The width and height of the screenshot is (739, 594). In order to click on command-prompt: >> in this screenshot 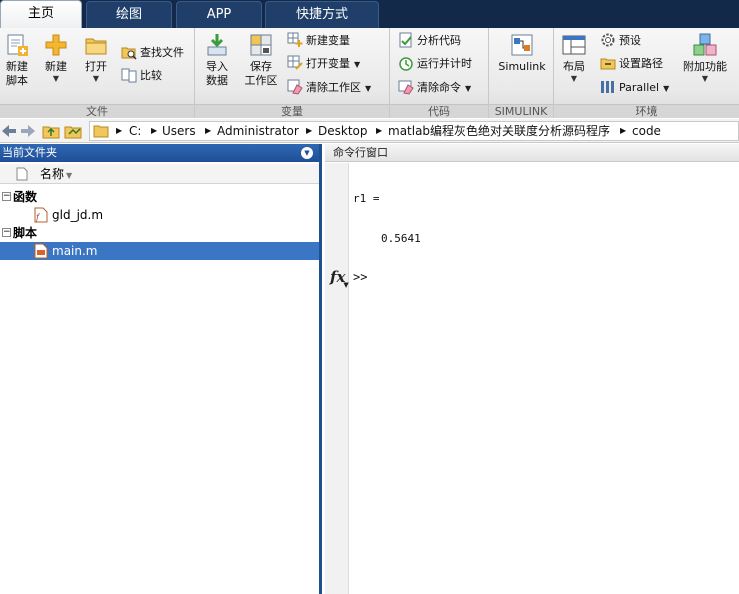, I will do `click(360, 277)`.